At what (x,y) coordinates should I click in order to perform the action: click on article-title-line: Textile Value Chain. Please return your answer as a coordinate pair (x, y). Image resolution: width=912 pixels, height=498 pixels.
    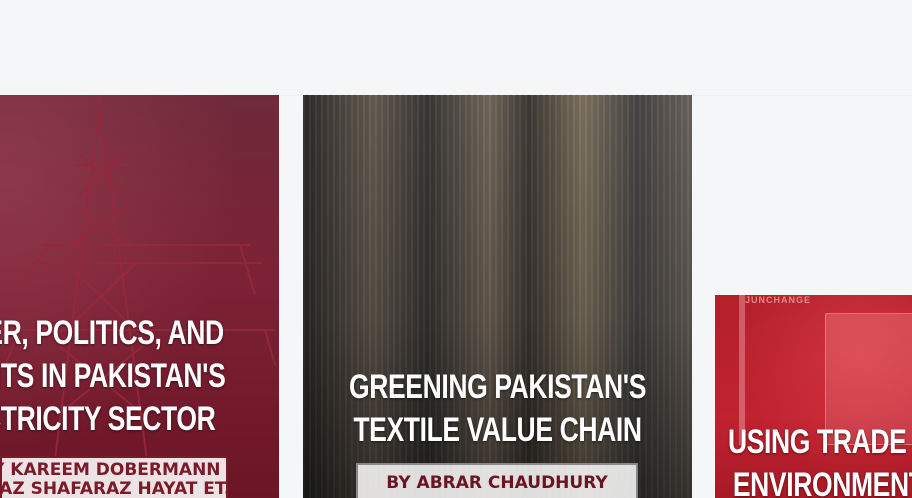
    Looking at the image, I should click on (497, 430).